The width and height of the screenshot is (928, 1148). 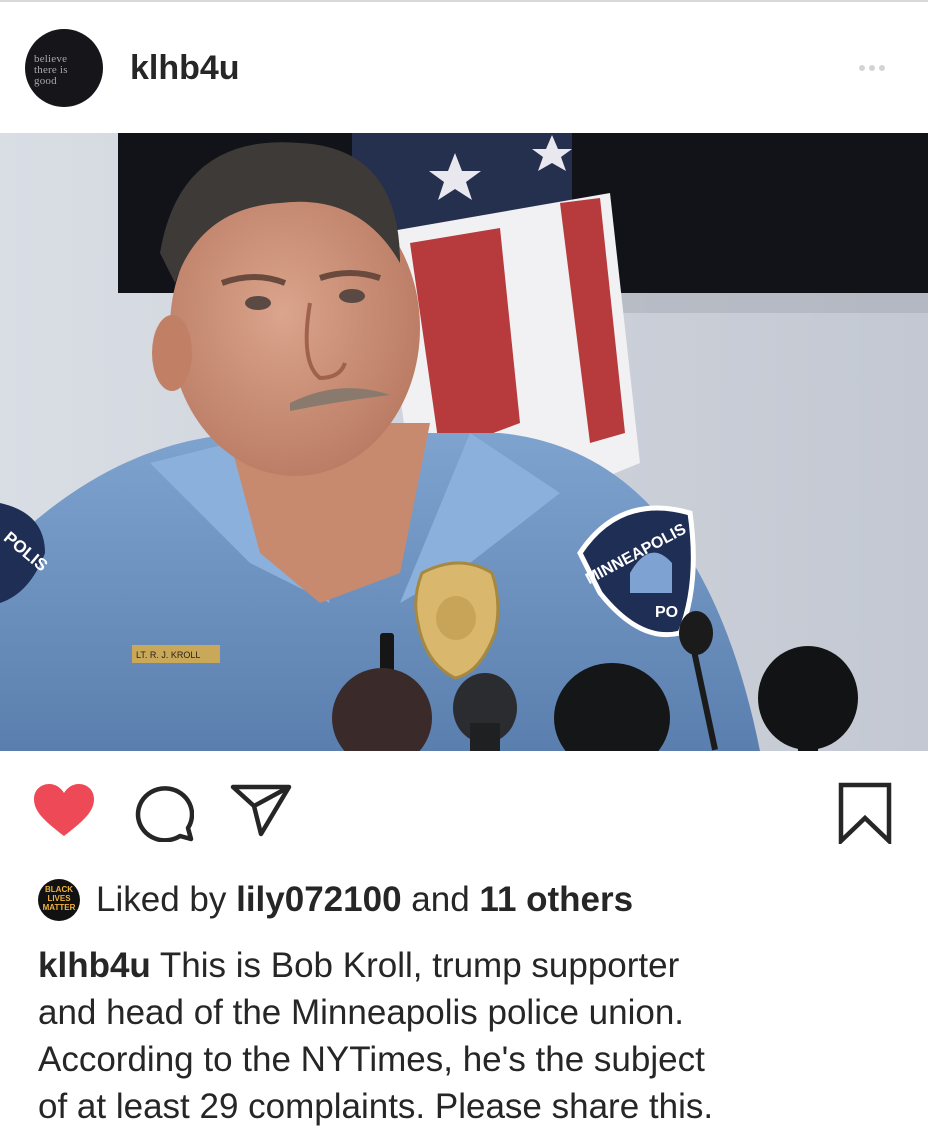 What do you see at coordinates (168, 655) in the screenshot?
I see `name-tag-text: LT. R. J. KROLL` at bounding box center [168, 655].